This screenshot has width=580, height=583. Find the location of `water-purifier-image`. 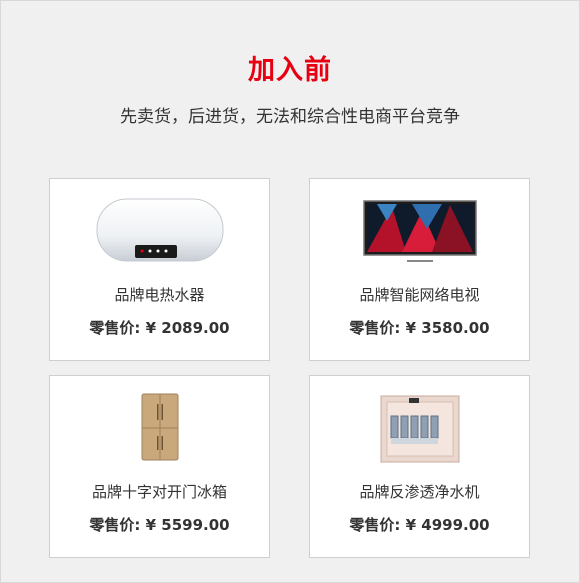

water-purifier-image is located at coordinates (419, 429).